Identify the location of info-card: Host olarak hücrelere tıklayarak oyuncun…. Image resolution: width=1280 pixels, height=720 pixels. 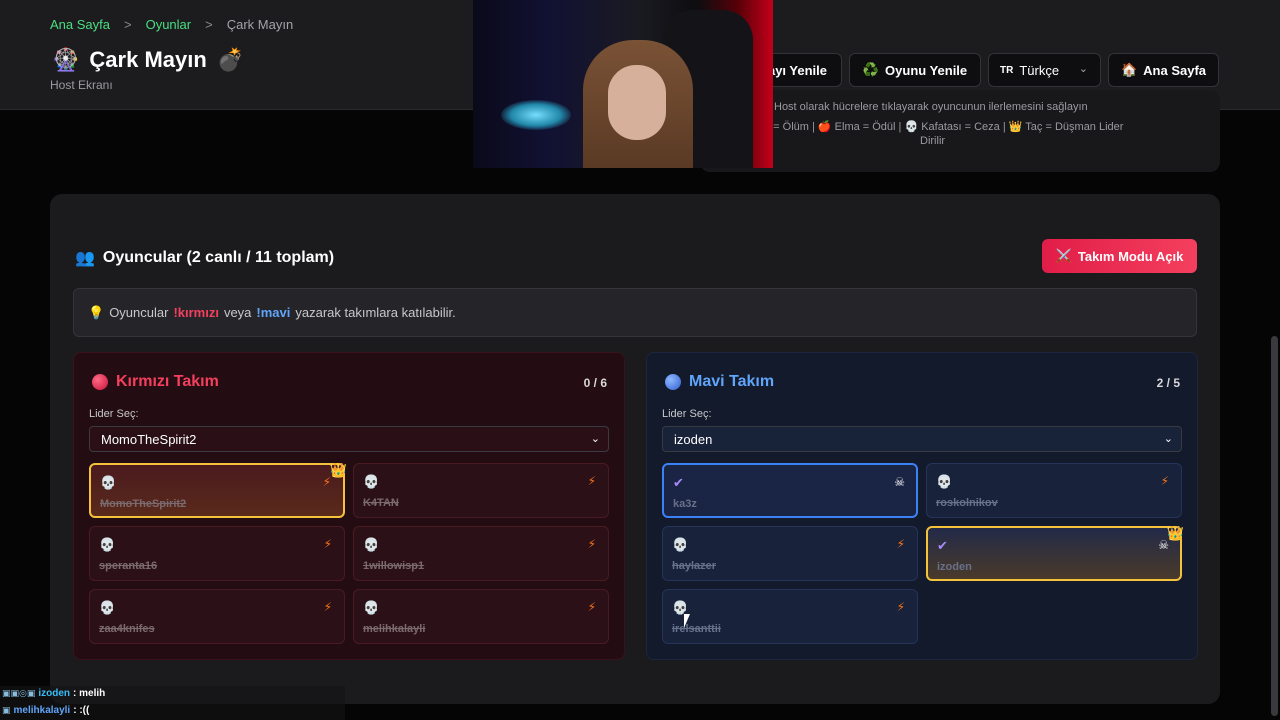
(960, 131).